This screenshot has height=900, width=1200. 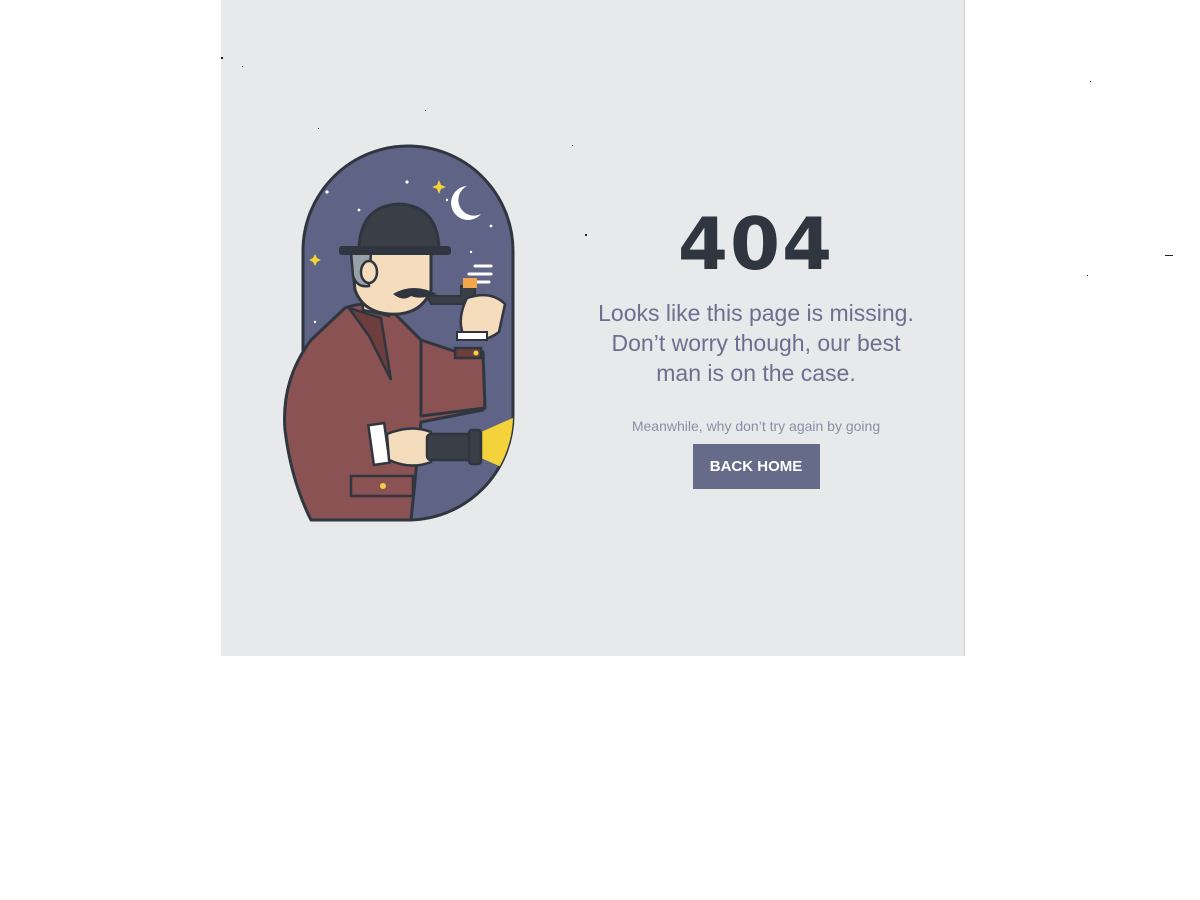 I want to click on hint-text: Meanwhile, why don’t try again by going, so click(x=756, y=426).